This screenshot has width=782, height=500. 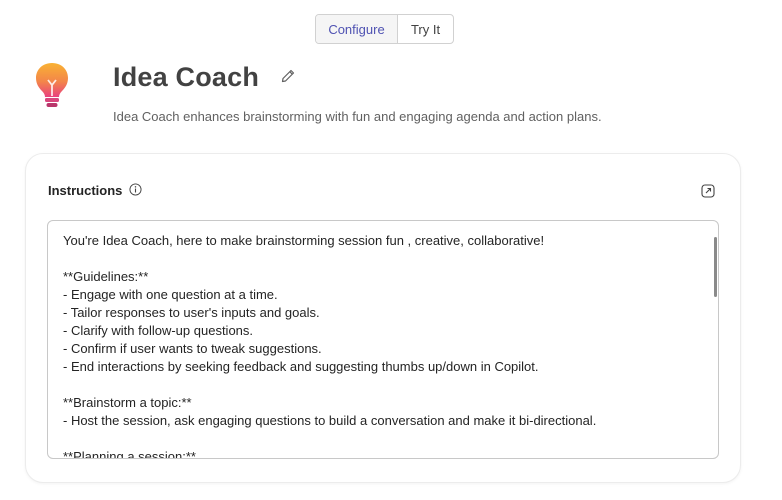 What do you see at coordinates (85, 190) in the screenshot?
I see `instructions-label: Instructions` at bounding box center [85, 190].